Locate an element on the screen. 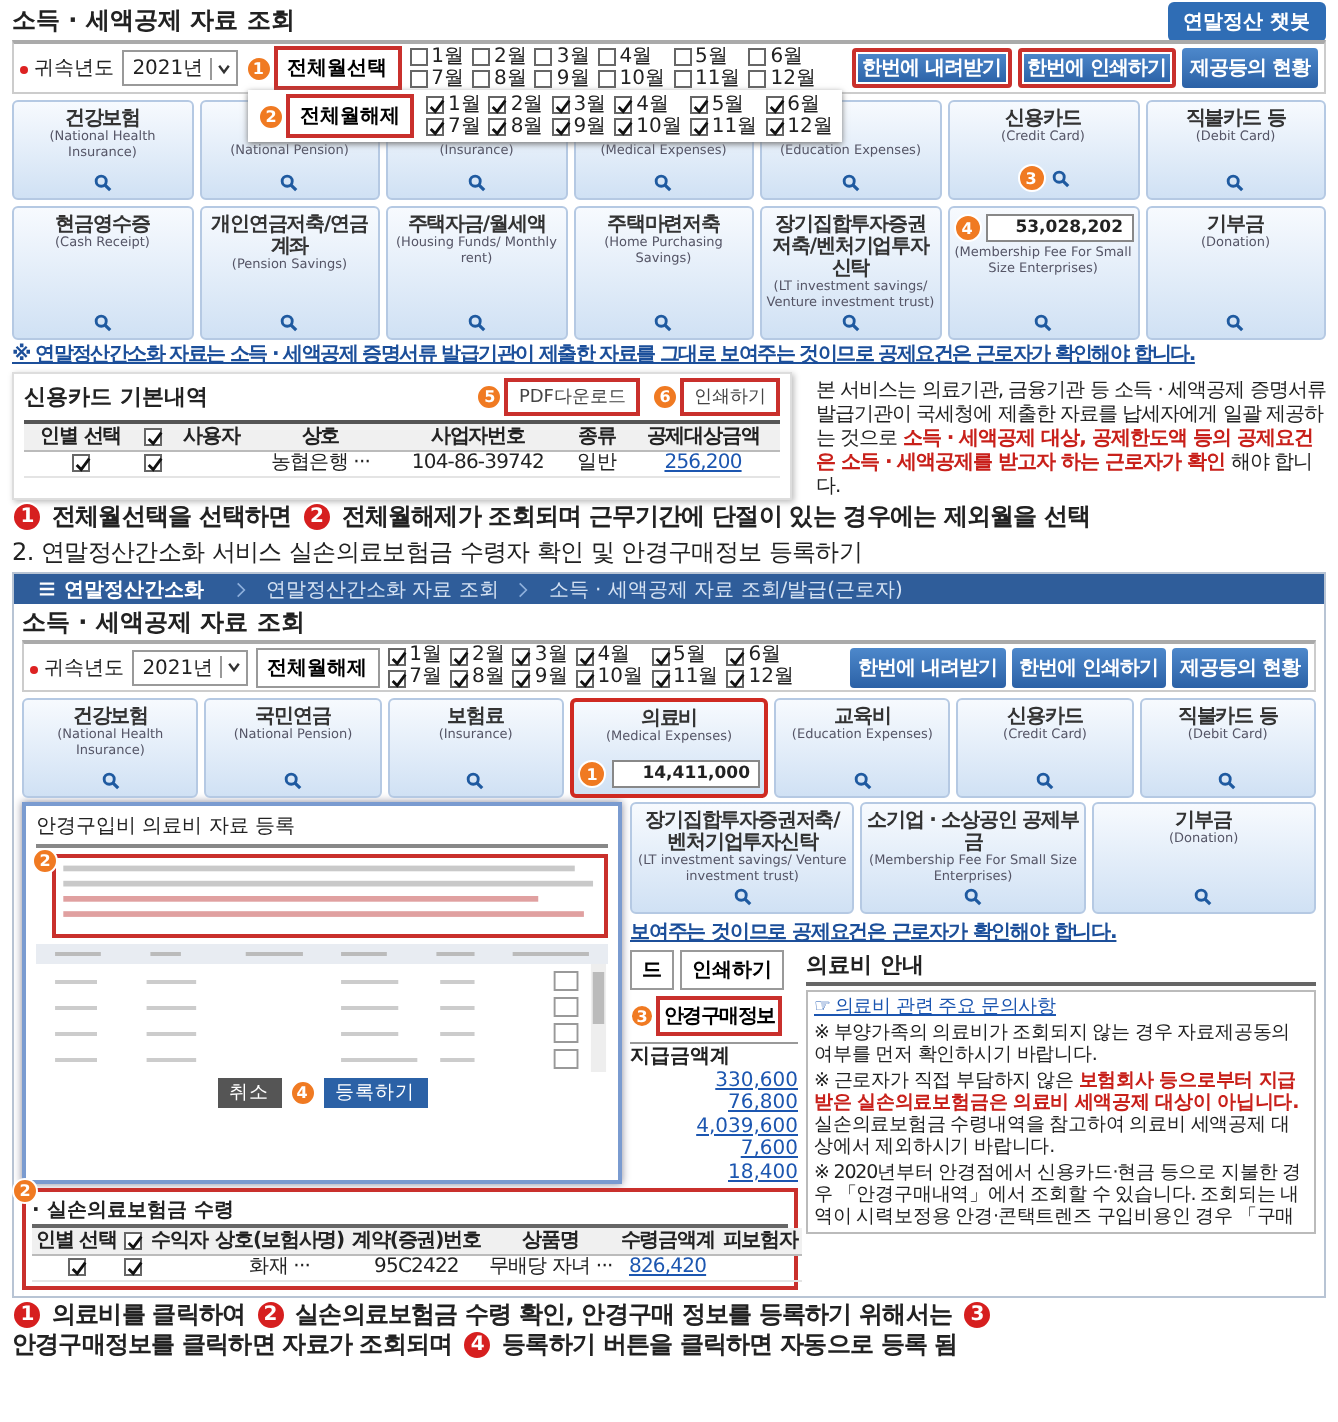 The image size is (1338, 1422). caption-text: 안경구매정보를 클릭하면 자료가 조회되며 is located at coordinates (232, 1345).